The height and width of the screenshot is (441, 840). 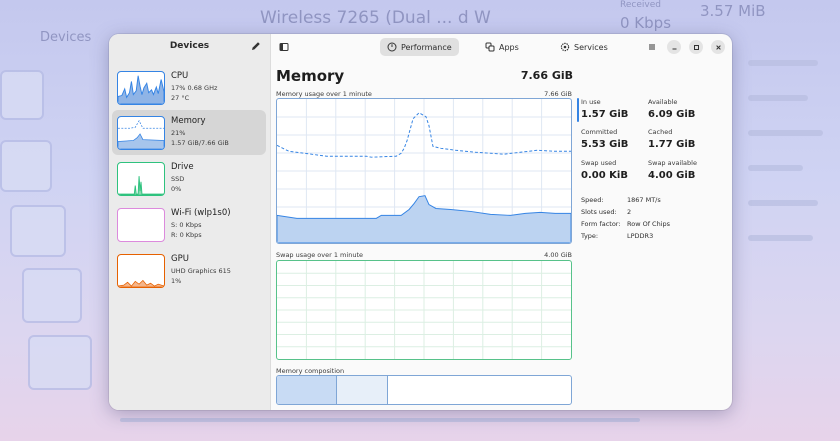 I want to click on detail-value: 2, so click(x=629, y=212).